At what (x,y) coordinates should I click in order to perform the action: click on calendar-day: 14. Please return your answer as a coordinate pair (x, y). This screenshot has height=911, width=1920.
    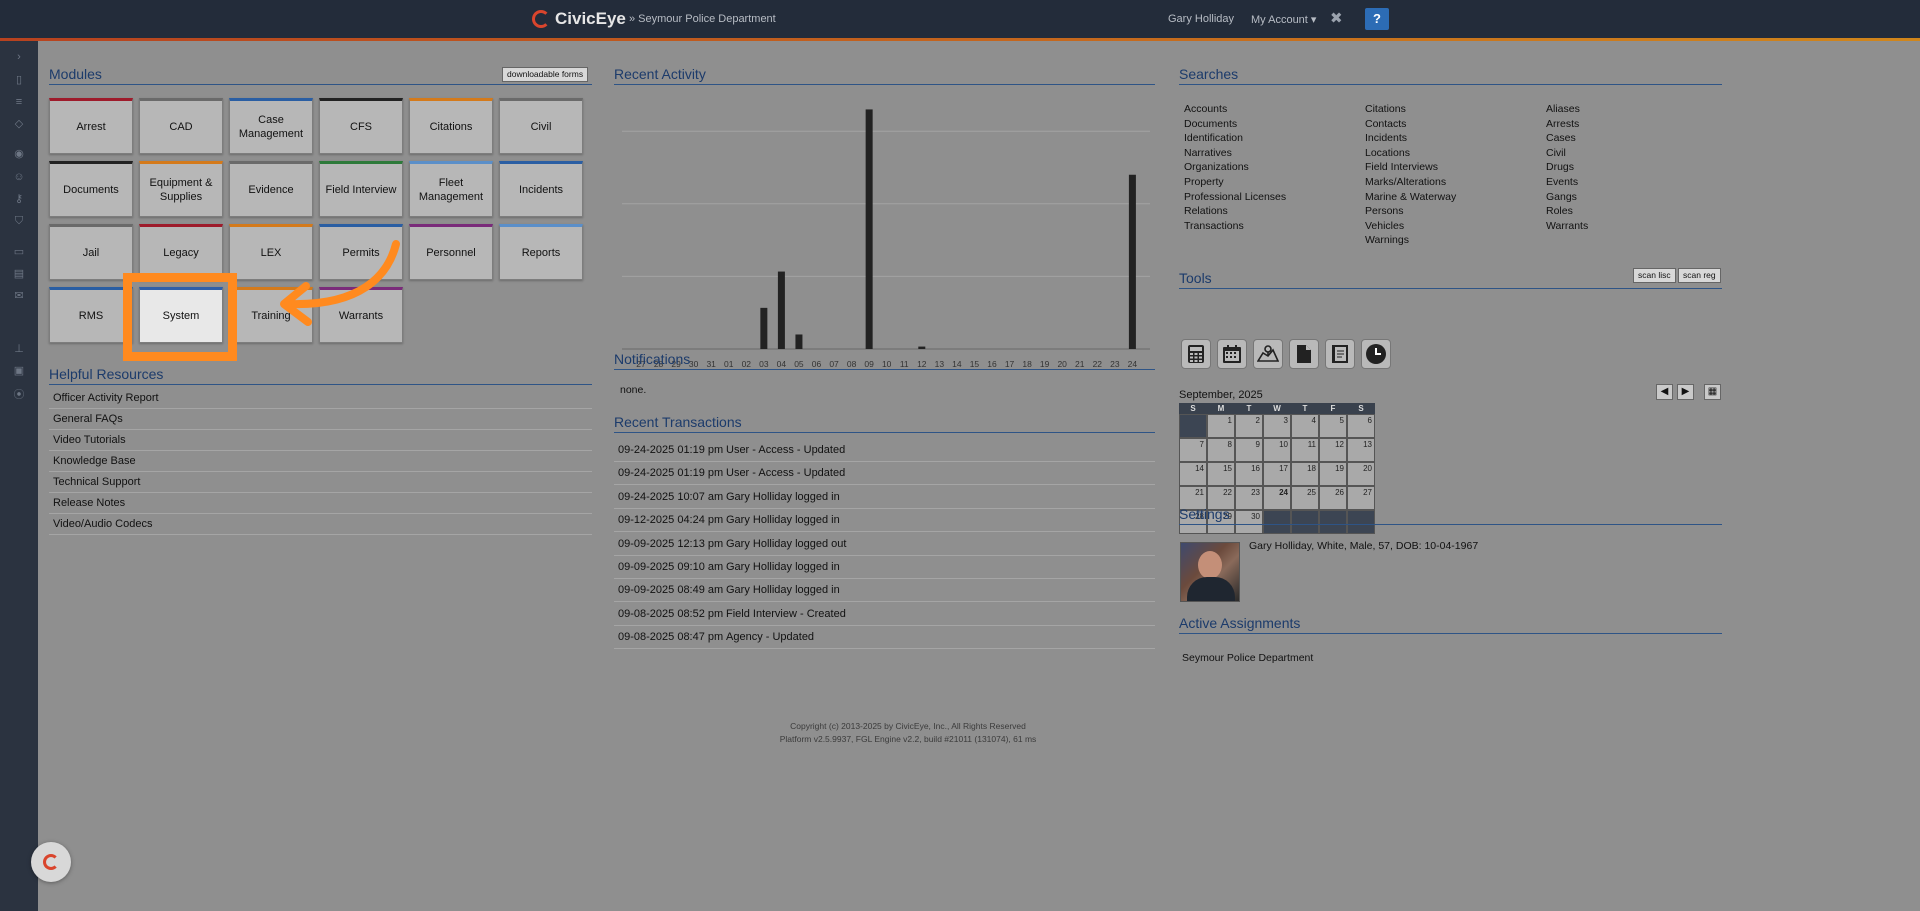
    Looking at the image, I should click on (1193, 474).